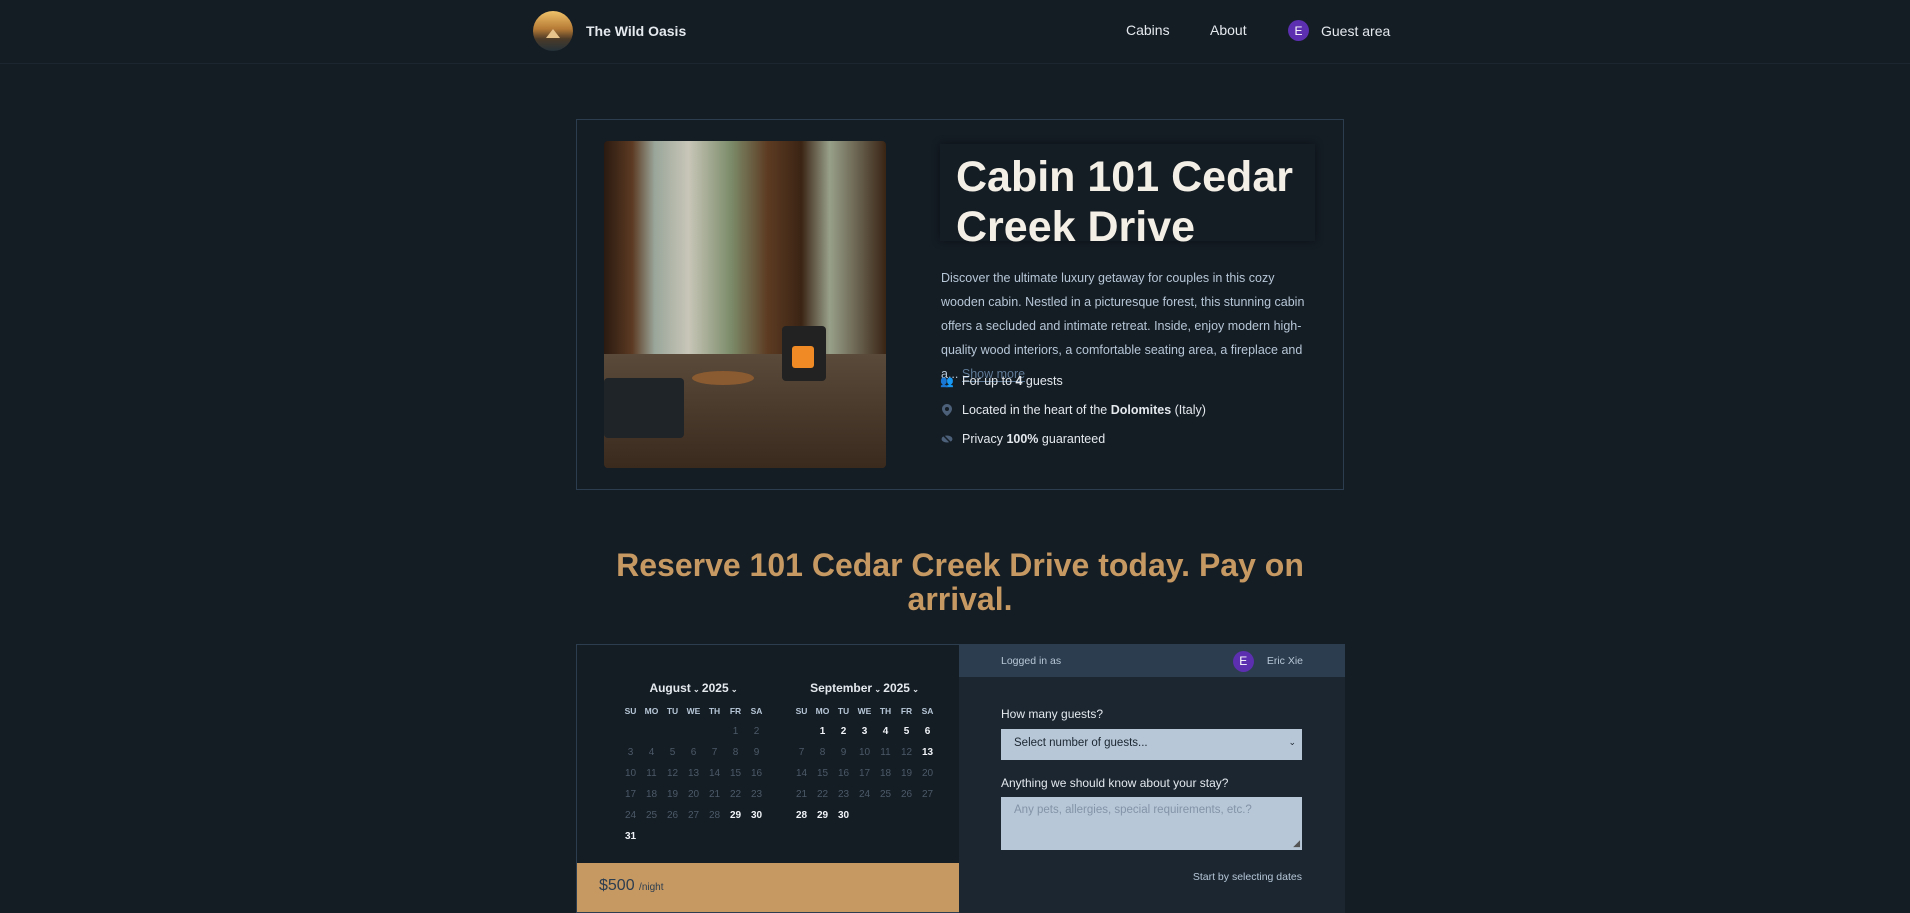 Image resolution: width=1910 pixels, height=913 pixels. What do you see at coordinates (822, 794) in the screenshot?
I see `day-cell: 22` at bounding box center [822, 794].